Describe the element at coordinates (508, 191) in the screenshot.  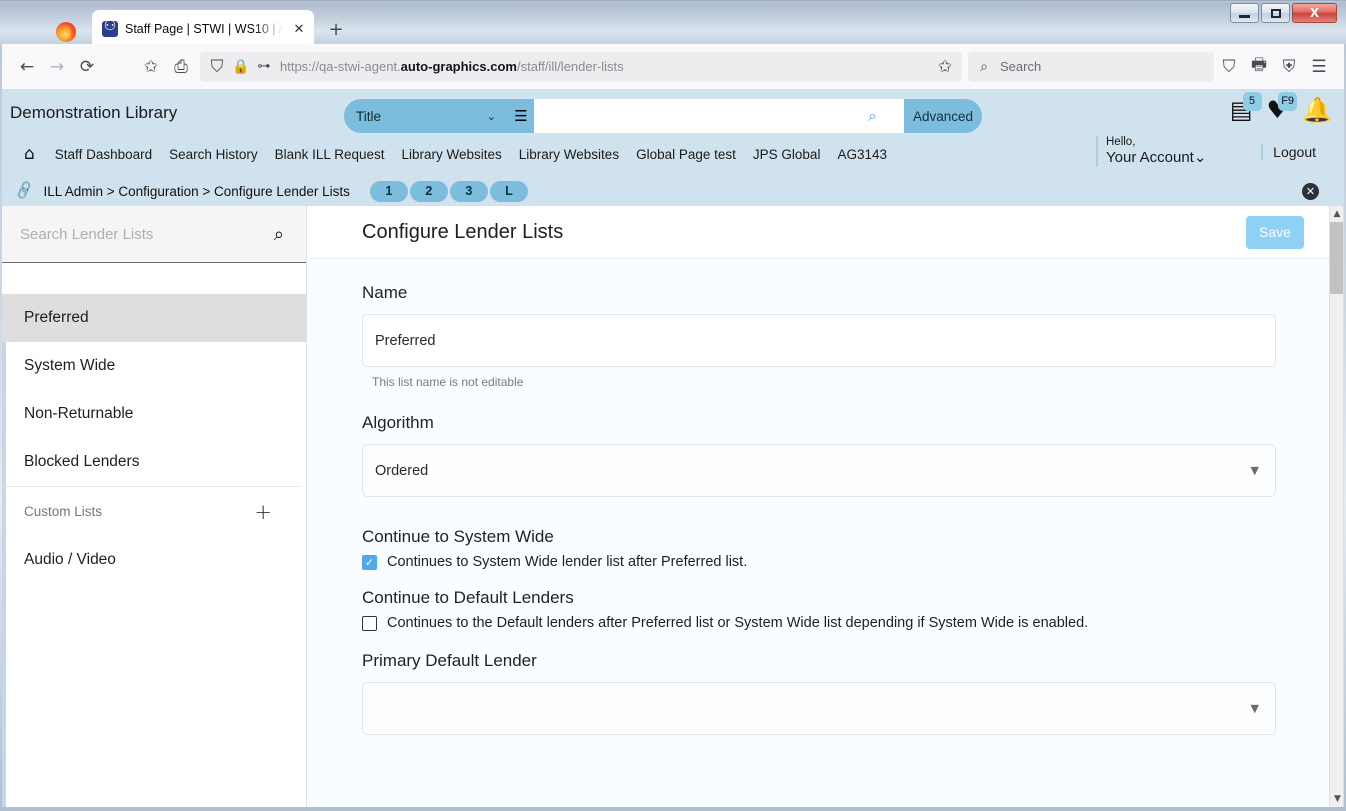
I see `step-pill-l: L` at that location.